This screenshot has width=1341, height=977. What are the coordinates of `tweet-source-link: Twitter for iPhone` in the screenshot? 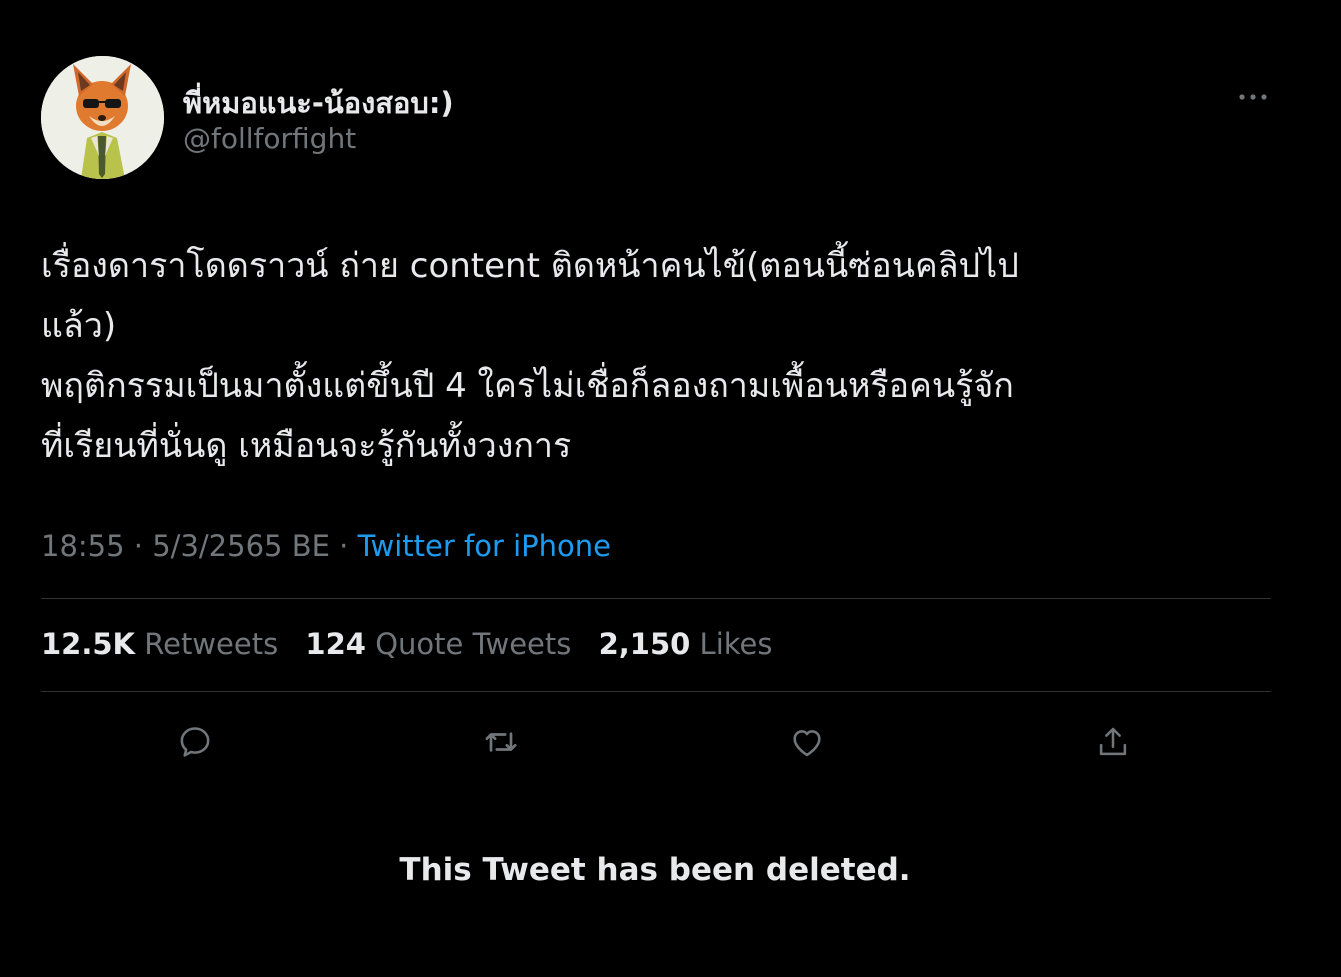 It's located at (484, 546).